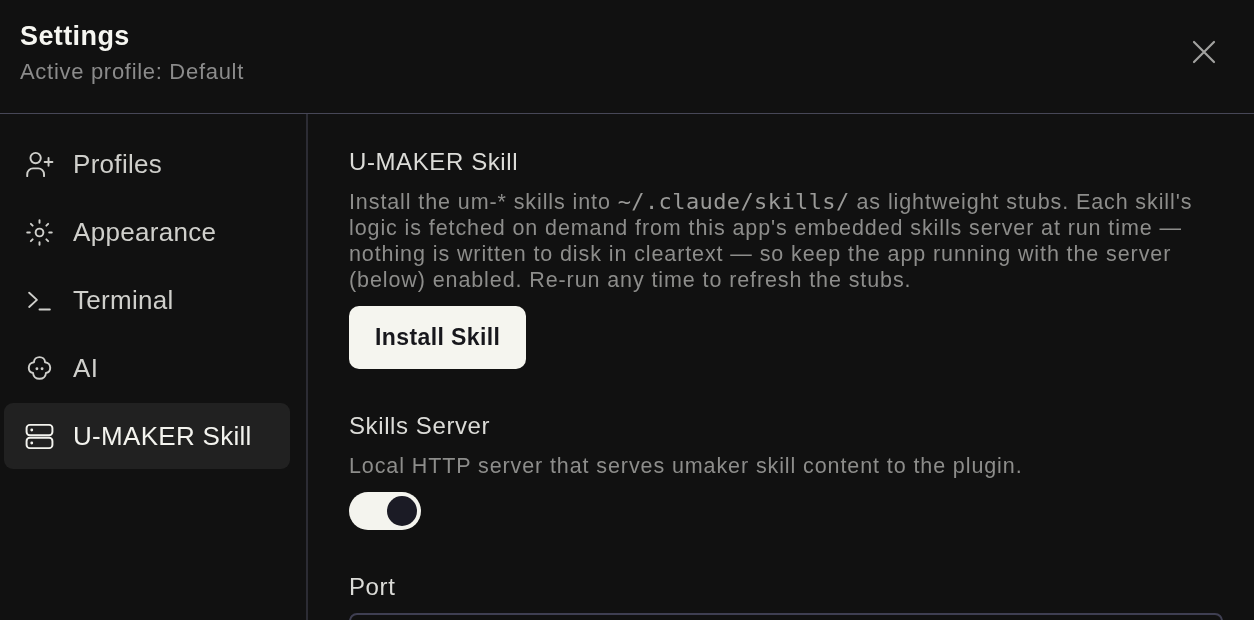 The height and width of the screenshot is (620, 1254). Describe the element at coordinates (372, 587) in the screenshot. I see `field-label: Port` at that location.